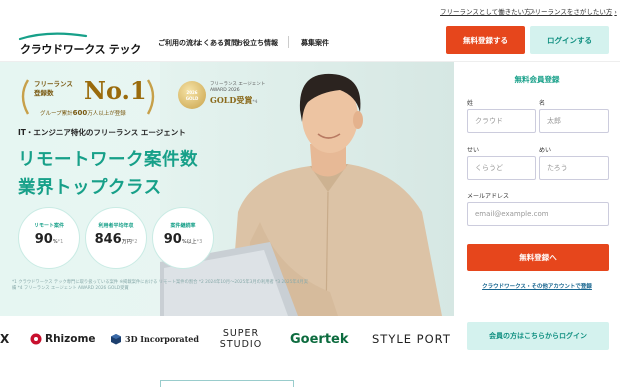 This screenshot has width=620, height=387. What do you see at coordinates (183, 226) in the screenshot?
I see `stat-continuation-title: 案件継続率` at bounding box center [183, 226].